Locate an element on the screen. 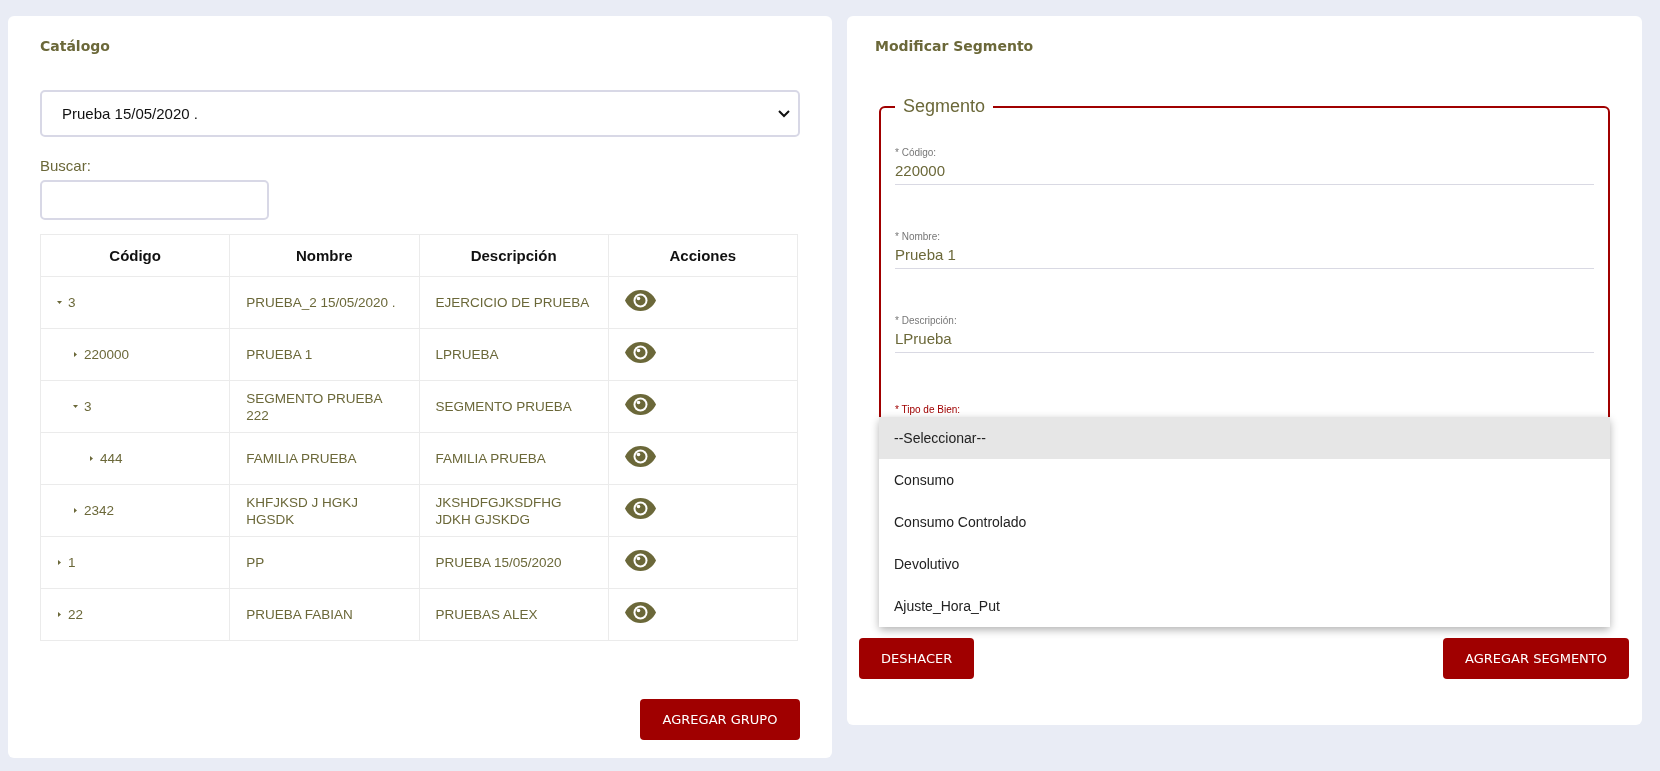 This screenshot has height=771, width=1660. column-header: Nombre is located at coordinates (324, 255).